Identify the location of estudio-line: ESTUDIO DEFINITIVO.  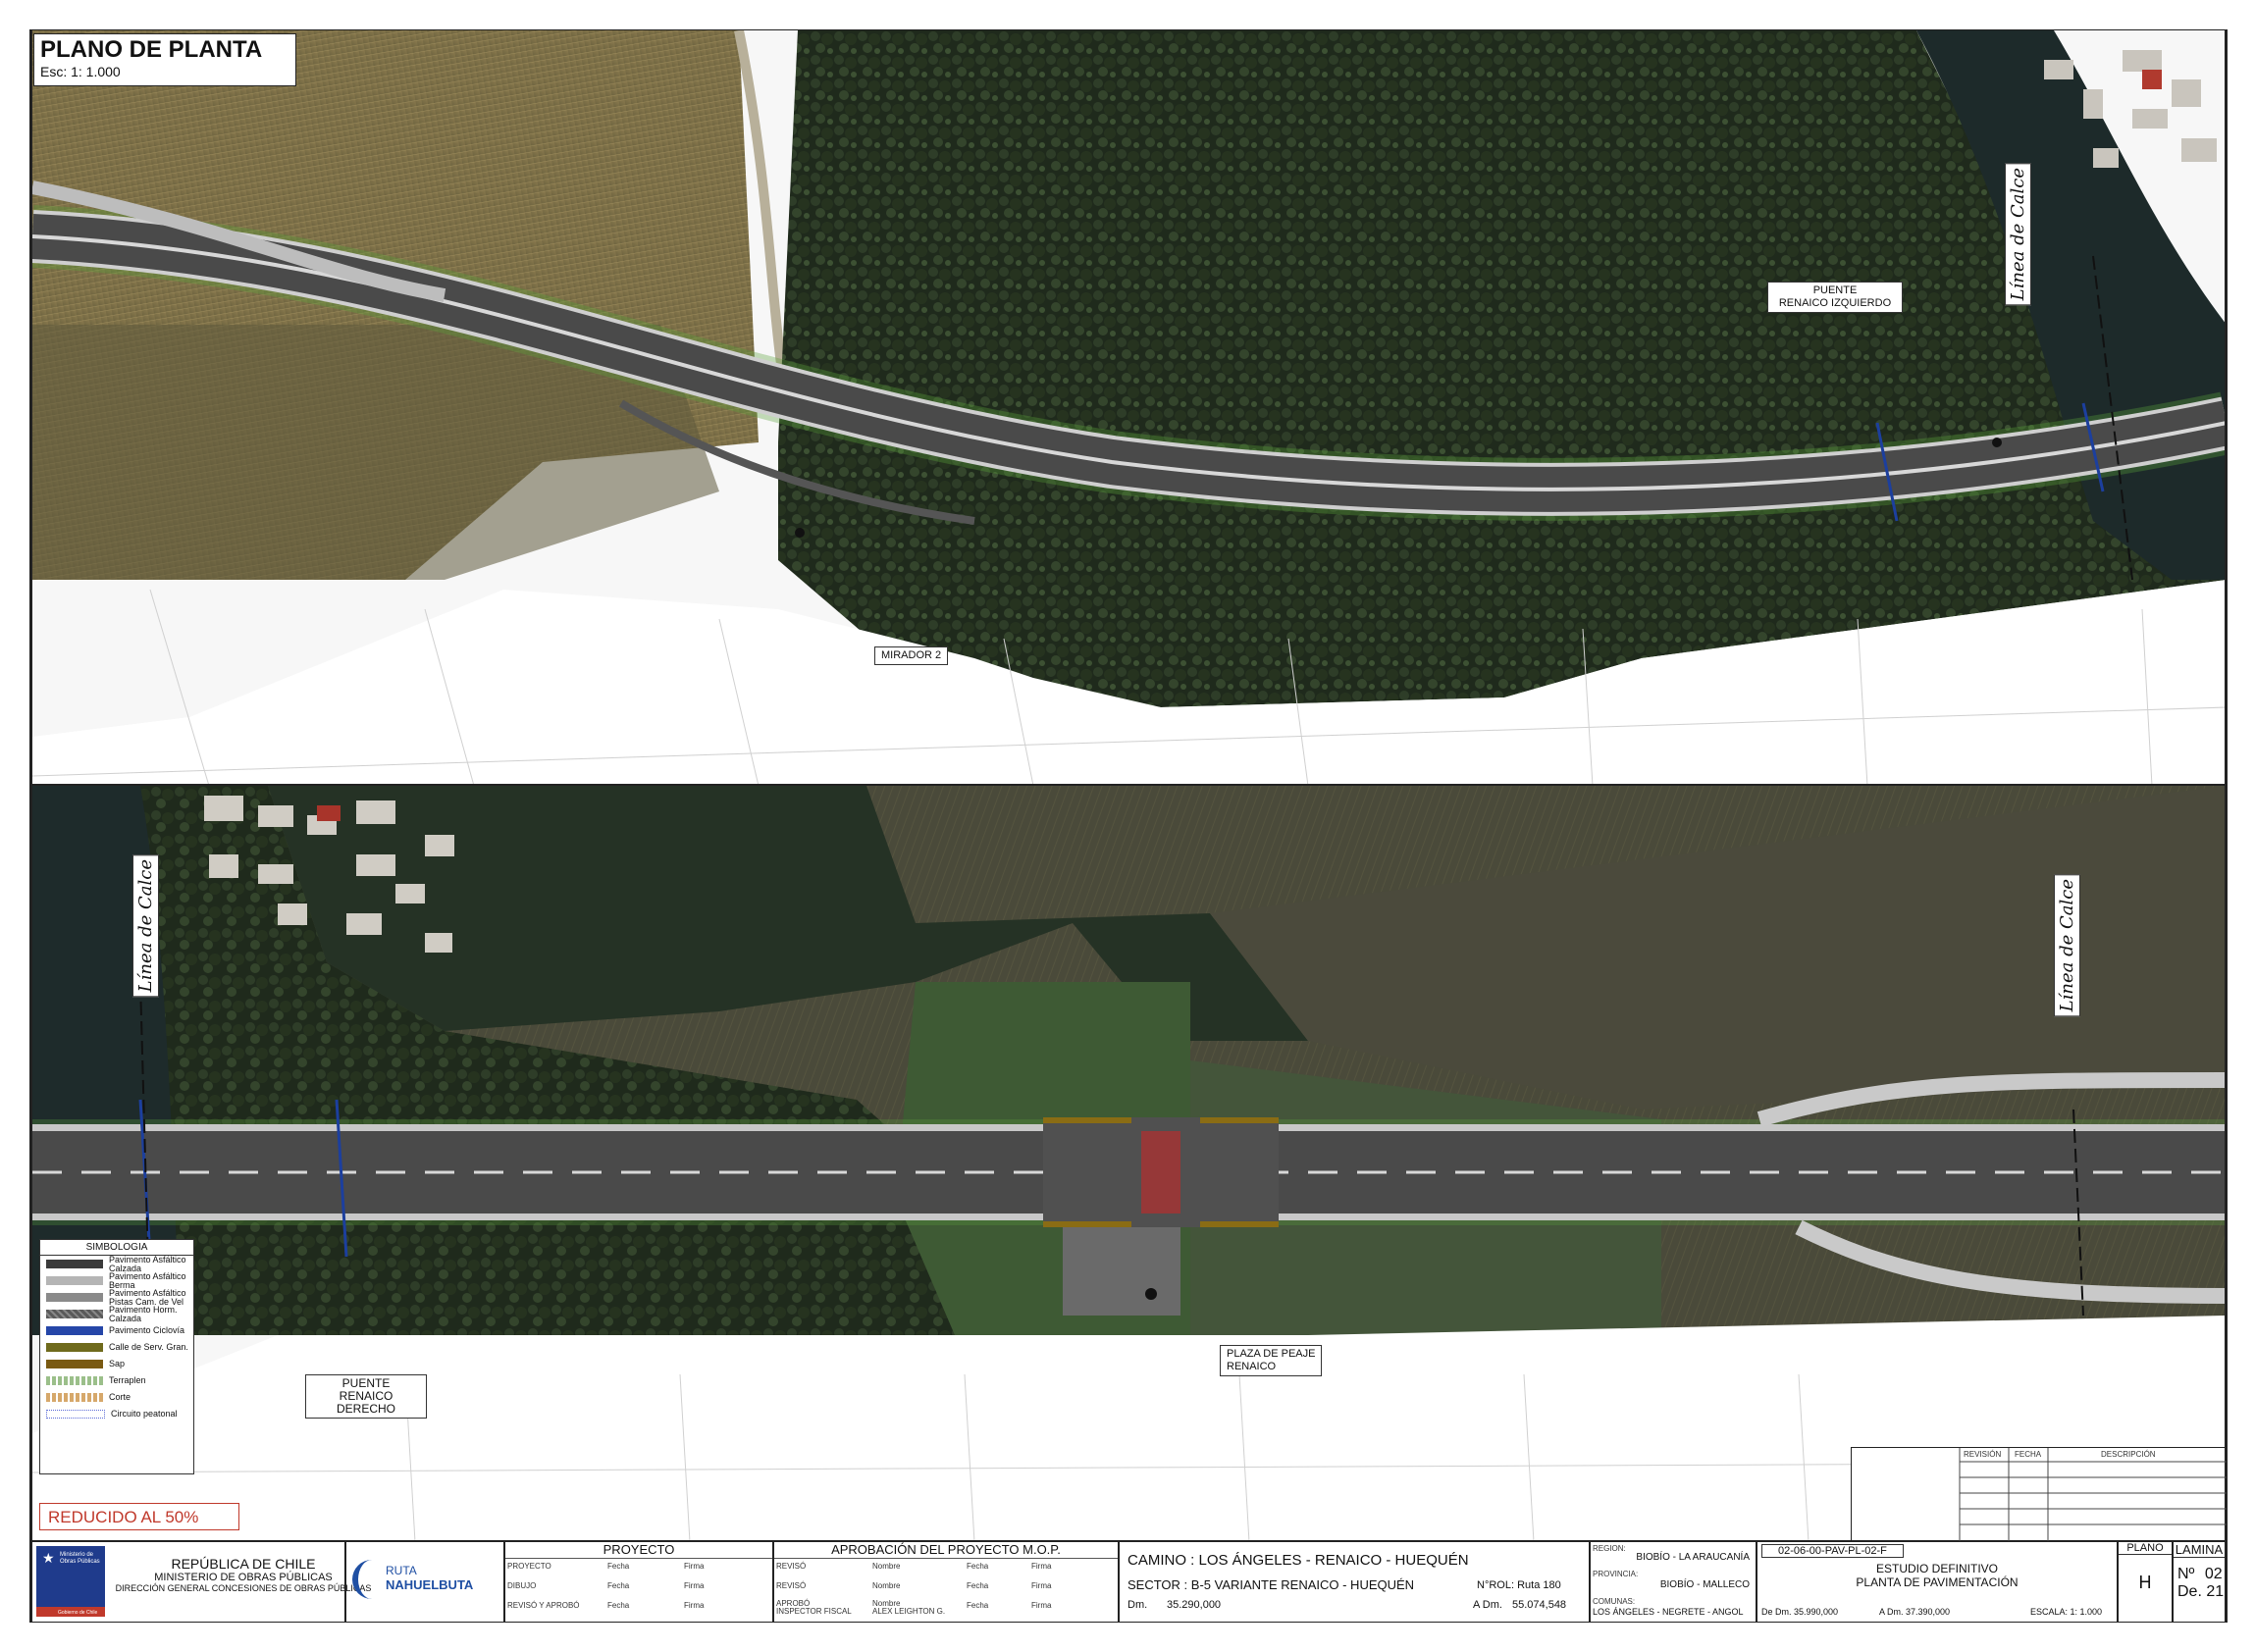
(1937, 1568).